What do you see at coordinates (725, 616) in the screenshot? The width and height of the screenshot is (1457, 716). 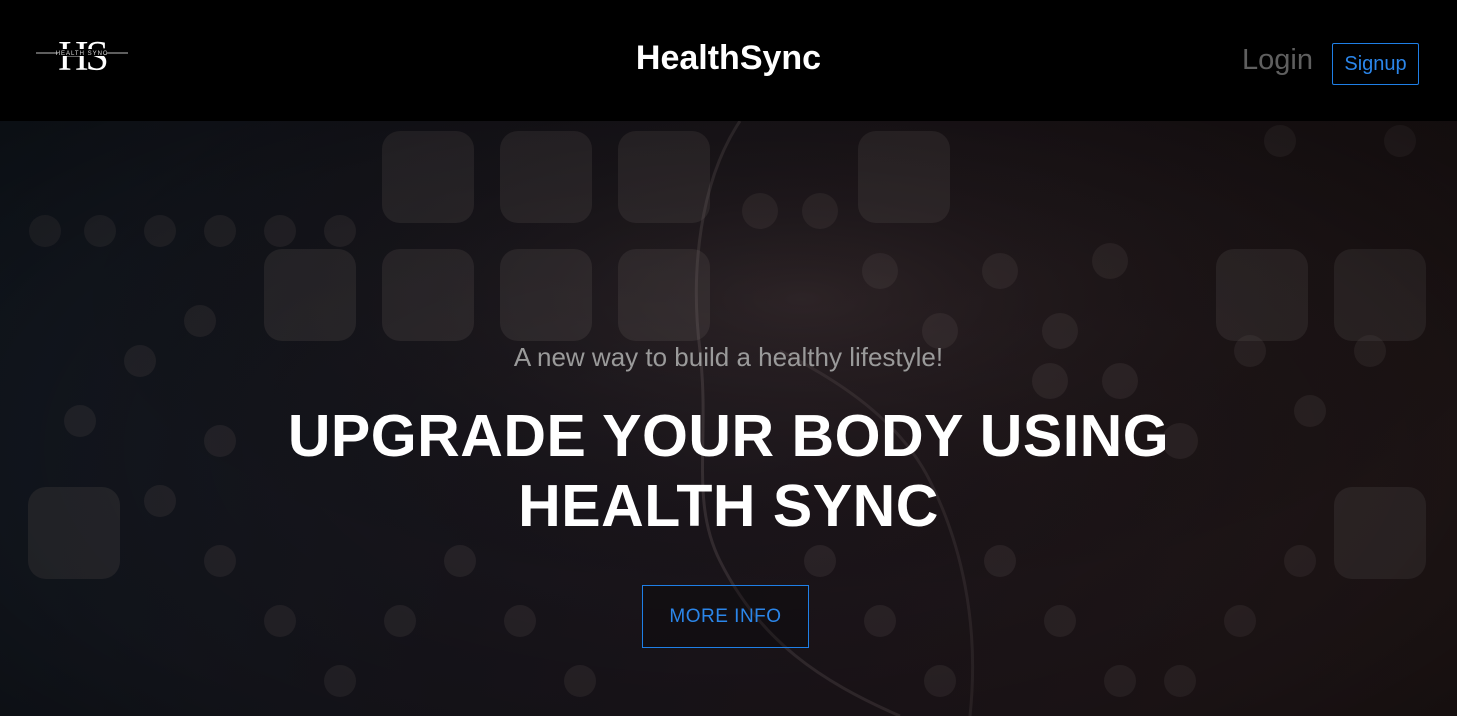 I see `more-info-button: MORE INFO` at bounding box center [725, 616].